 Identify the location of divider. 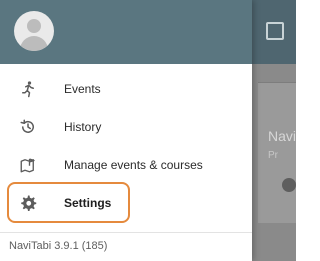
(126, 232).